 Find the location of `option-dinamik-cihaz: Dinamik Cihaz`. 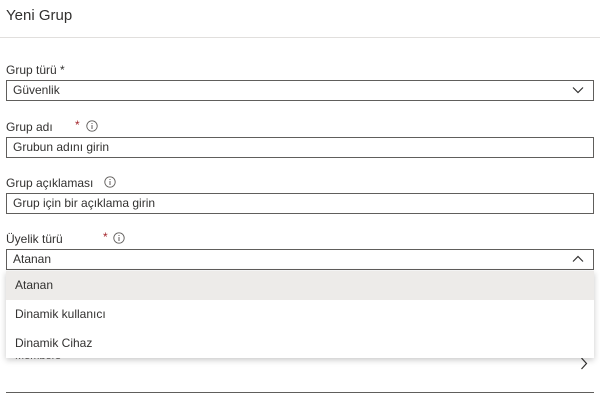

option-dinamik-cihaz: Dinamik Cihaz is located at coordinates (300, 343).